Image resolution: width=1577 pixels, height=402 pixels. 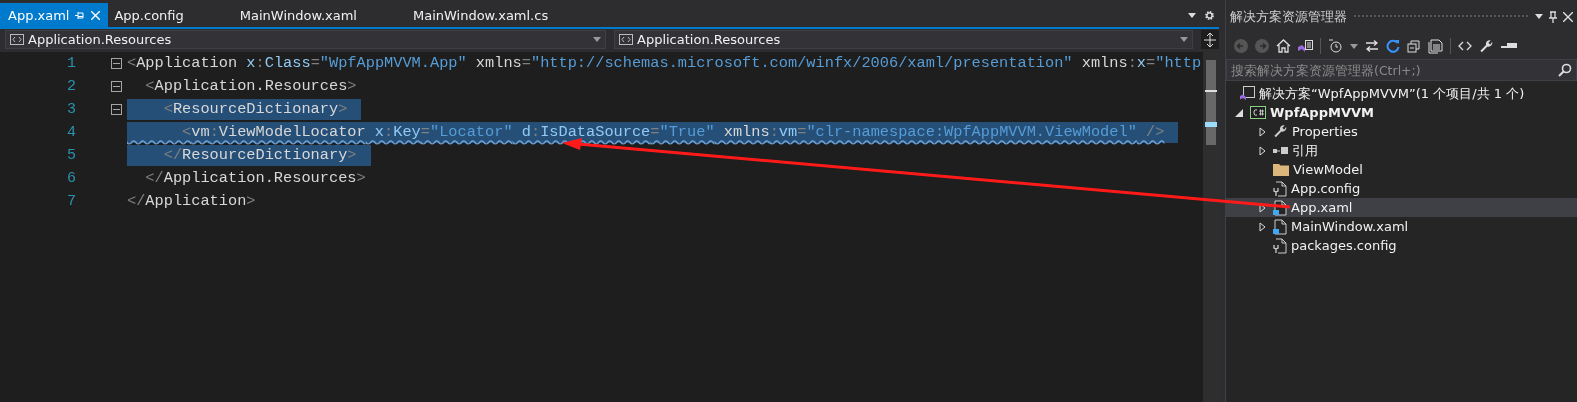 What do you see at coordinates (1209, 15) in the screenshot?
I see `settings-icon` at bounding box center [1209, 15].